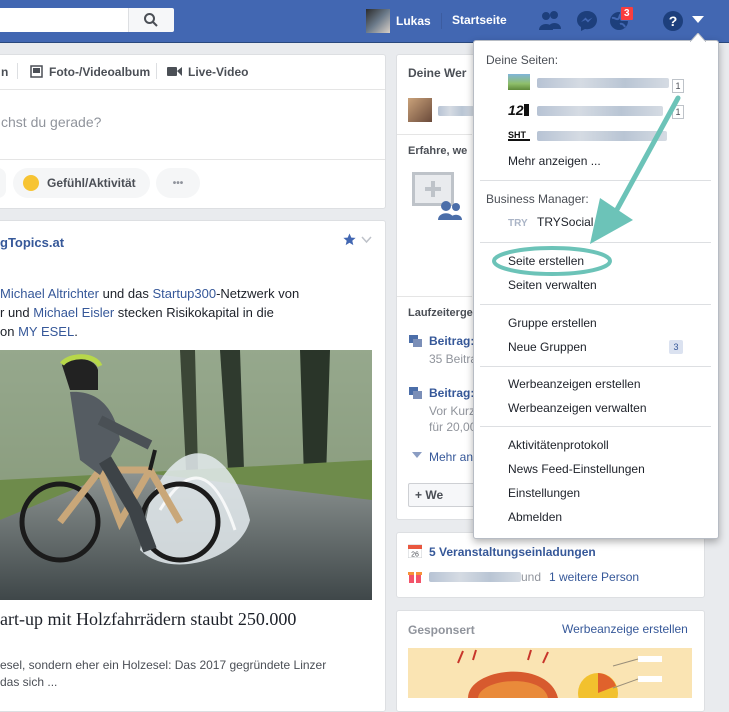  What do you see at coordinates (437, 73) in the screenshot?
I see `pages-card-title: Deine Wer` at bounding box center [437, 73].